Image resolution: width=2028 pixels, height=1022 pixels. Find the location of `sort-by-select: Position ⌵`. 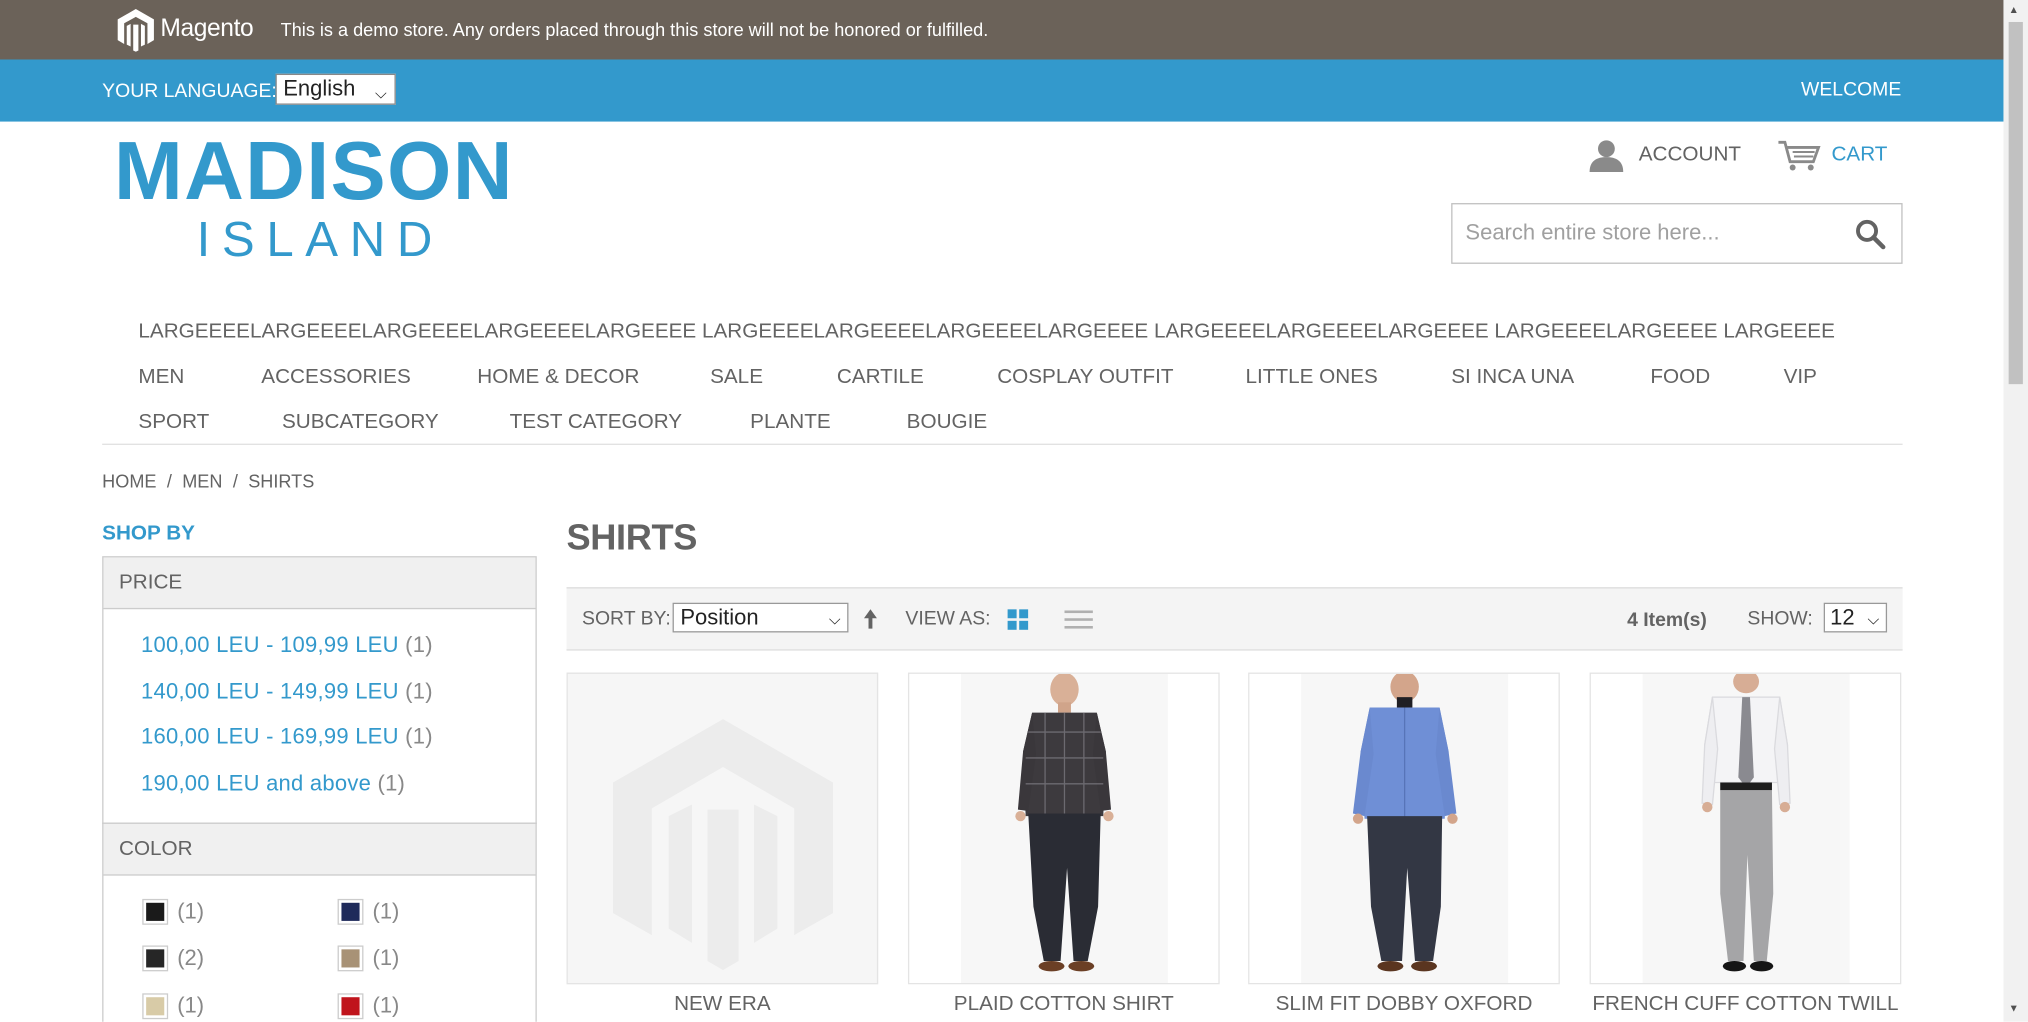

sort-by-select: Position ⌵ is located at coordinates (760, 617).